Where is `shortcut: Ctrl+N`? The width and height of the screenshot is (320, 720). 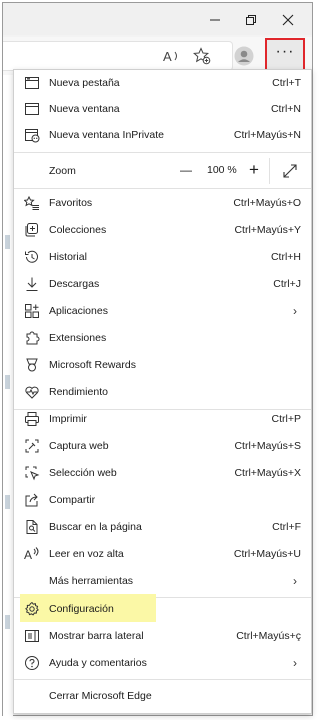 shortcut: Ctrl+N is located at coordinates (285, 109).